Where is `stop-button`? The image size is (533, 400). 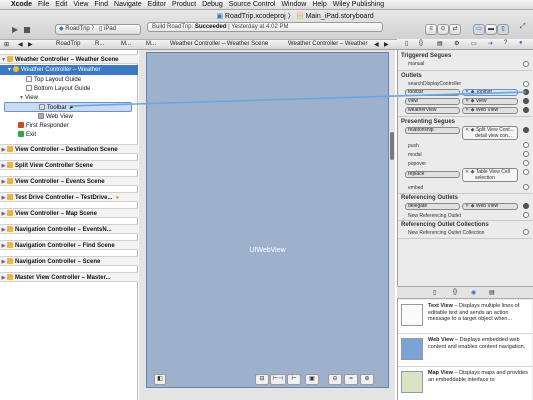
stop-button is located at coordinates (27, 30).